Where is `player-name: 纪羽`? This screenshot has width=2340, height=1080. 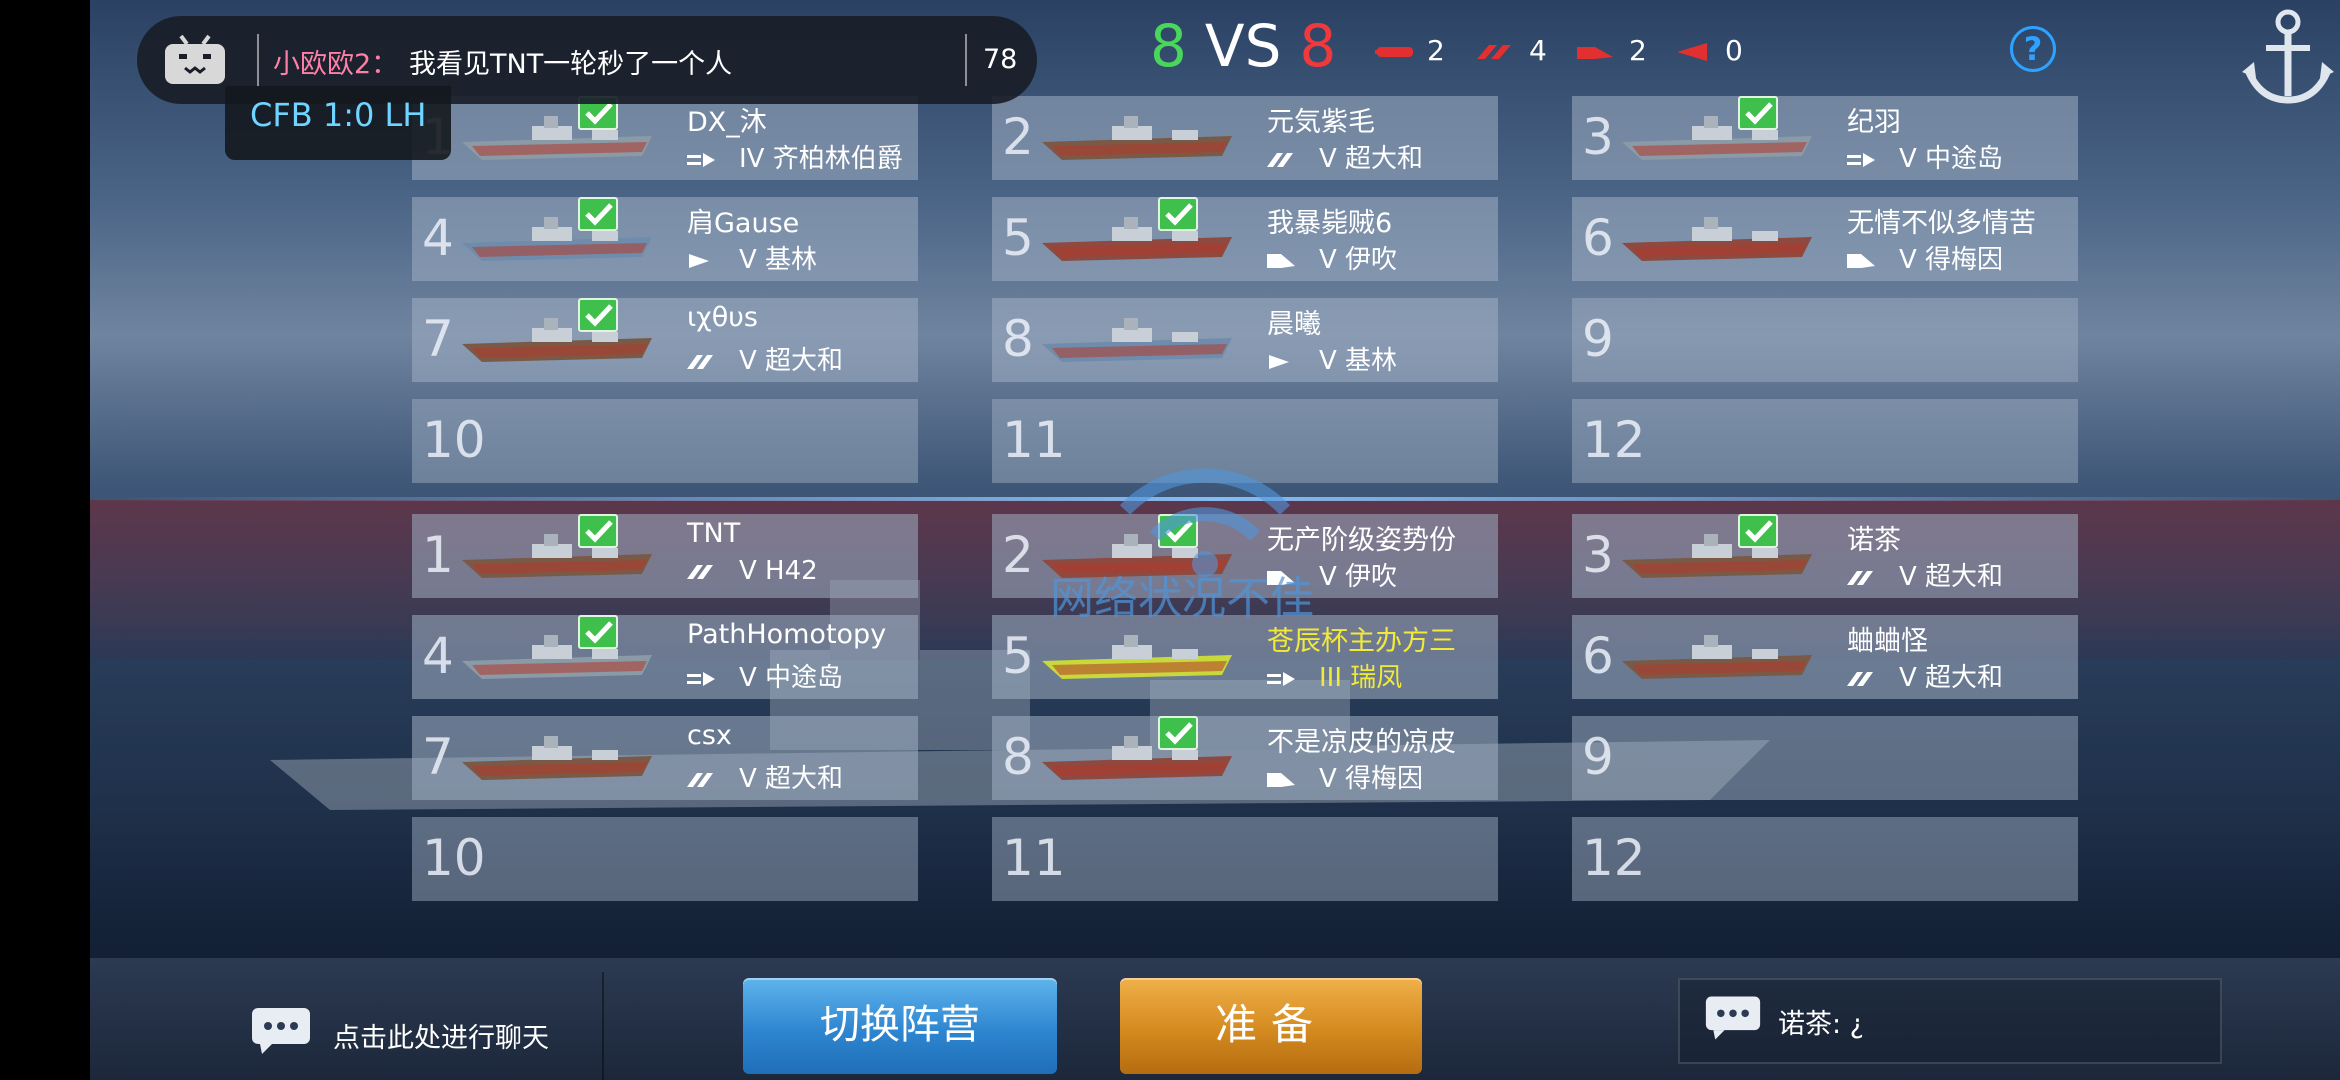
player-name: 纪羽 is located at coordinates (1874, 122).